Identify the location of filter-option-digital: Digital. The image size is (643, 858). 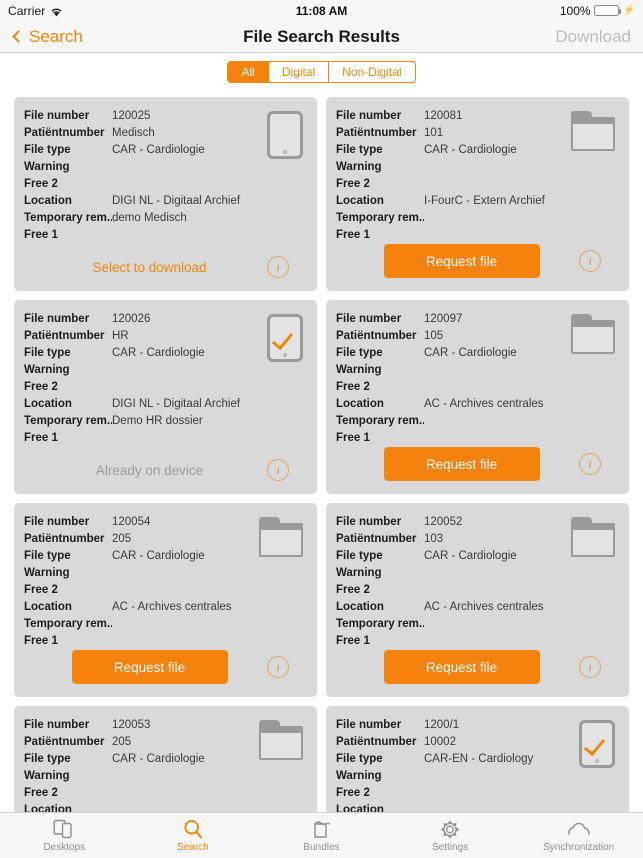
(299, 72).